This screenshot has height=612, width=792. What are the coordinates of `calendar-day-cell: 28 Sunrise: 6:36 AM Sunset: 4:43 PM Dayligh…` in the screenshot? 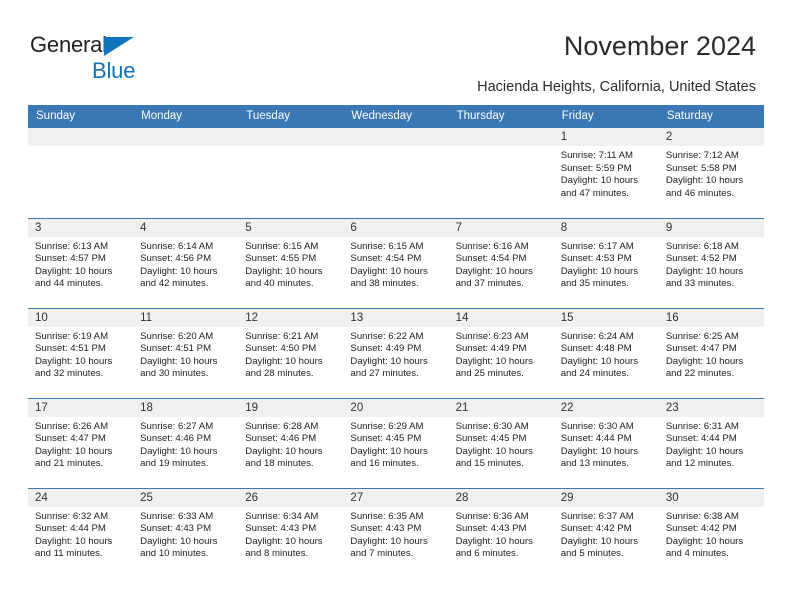 It's located at (501, 532).